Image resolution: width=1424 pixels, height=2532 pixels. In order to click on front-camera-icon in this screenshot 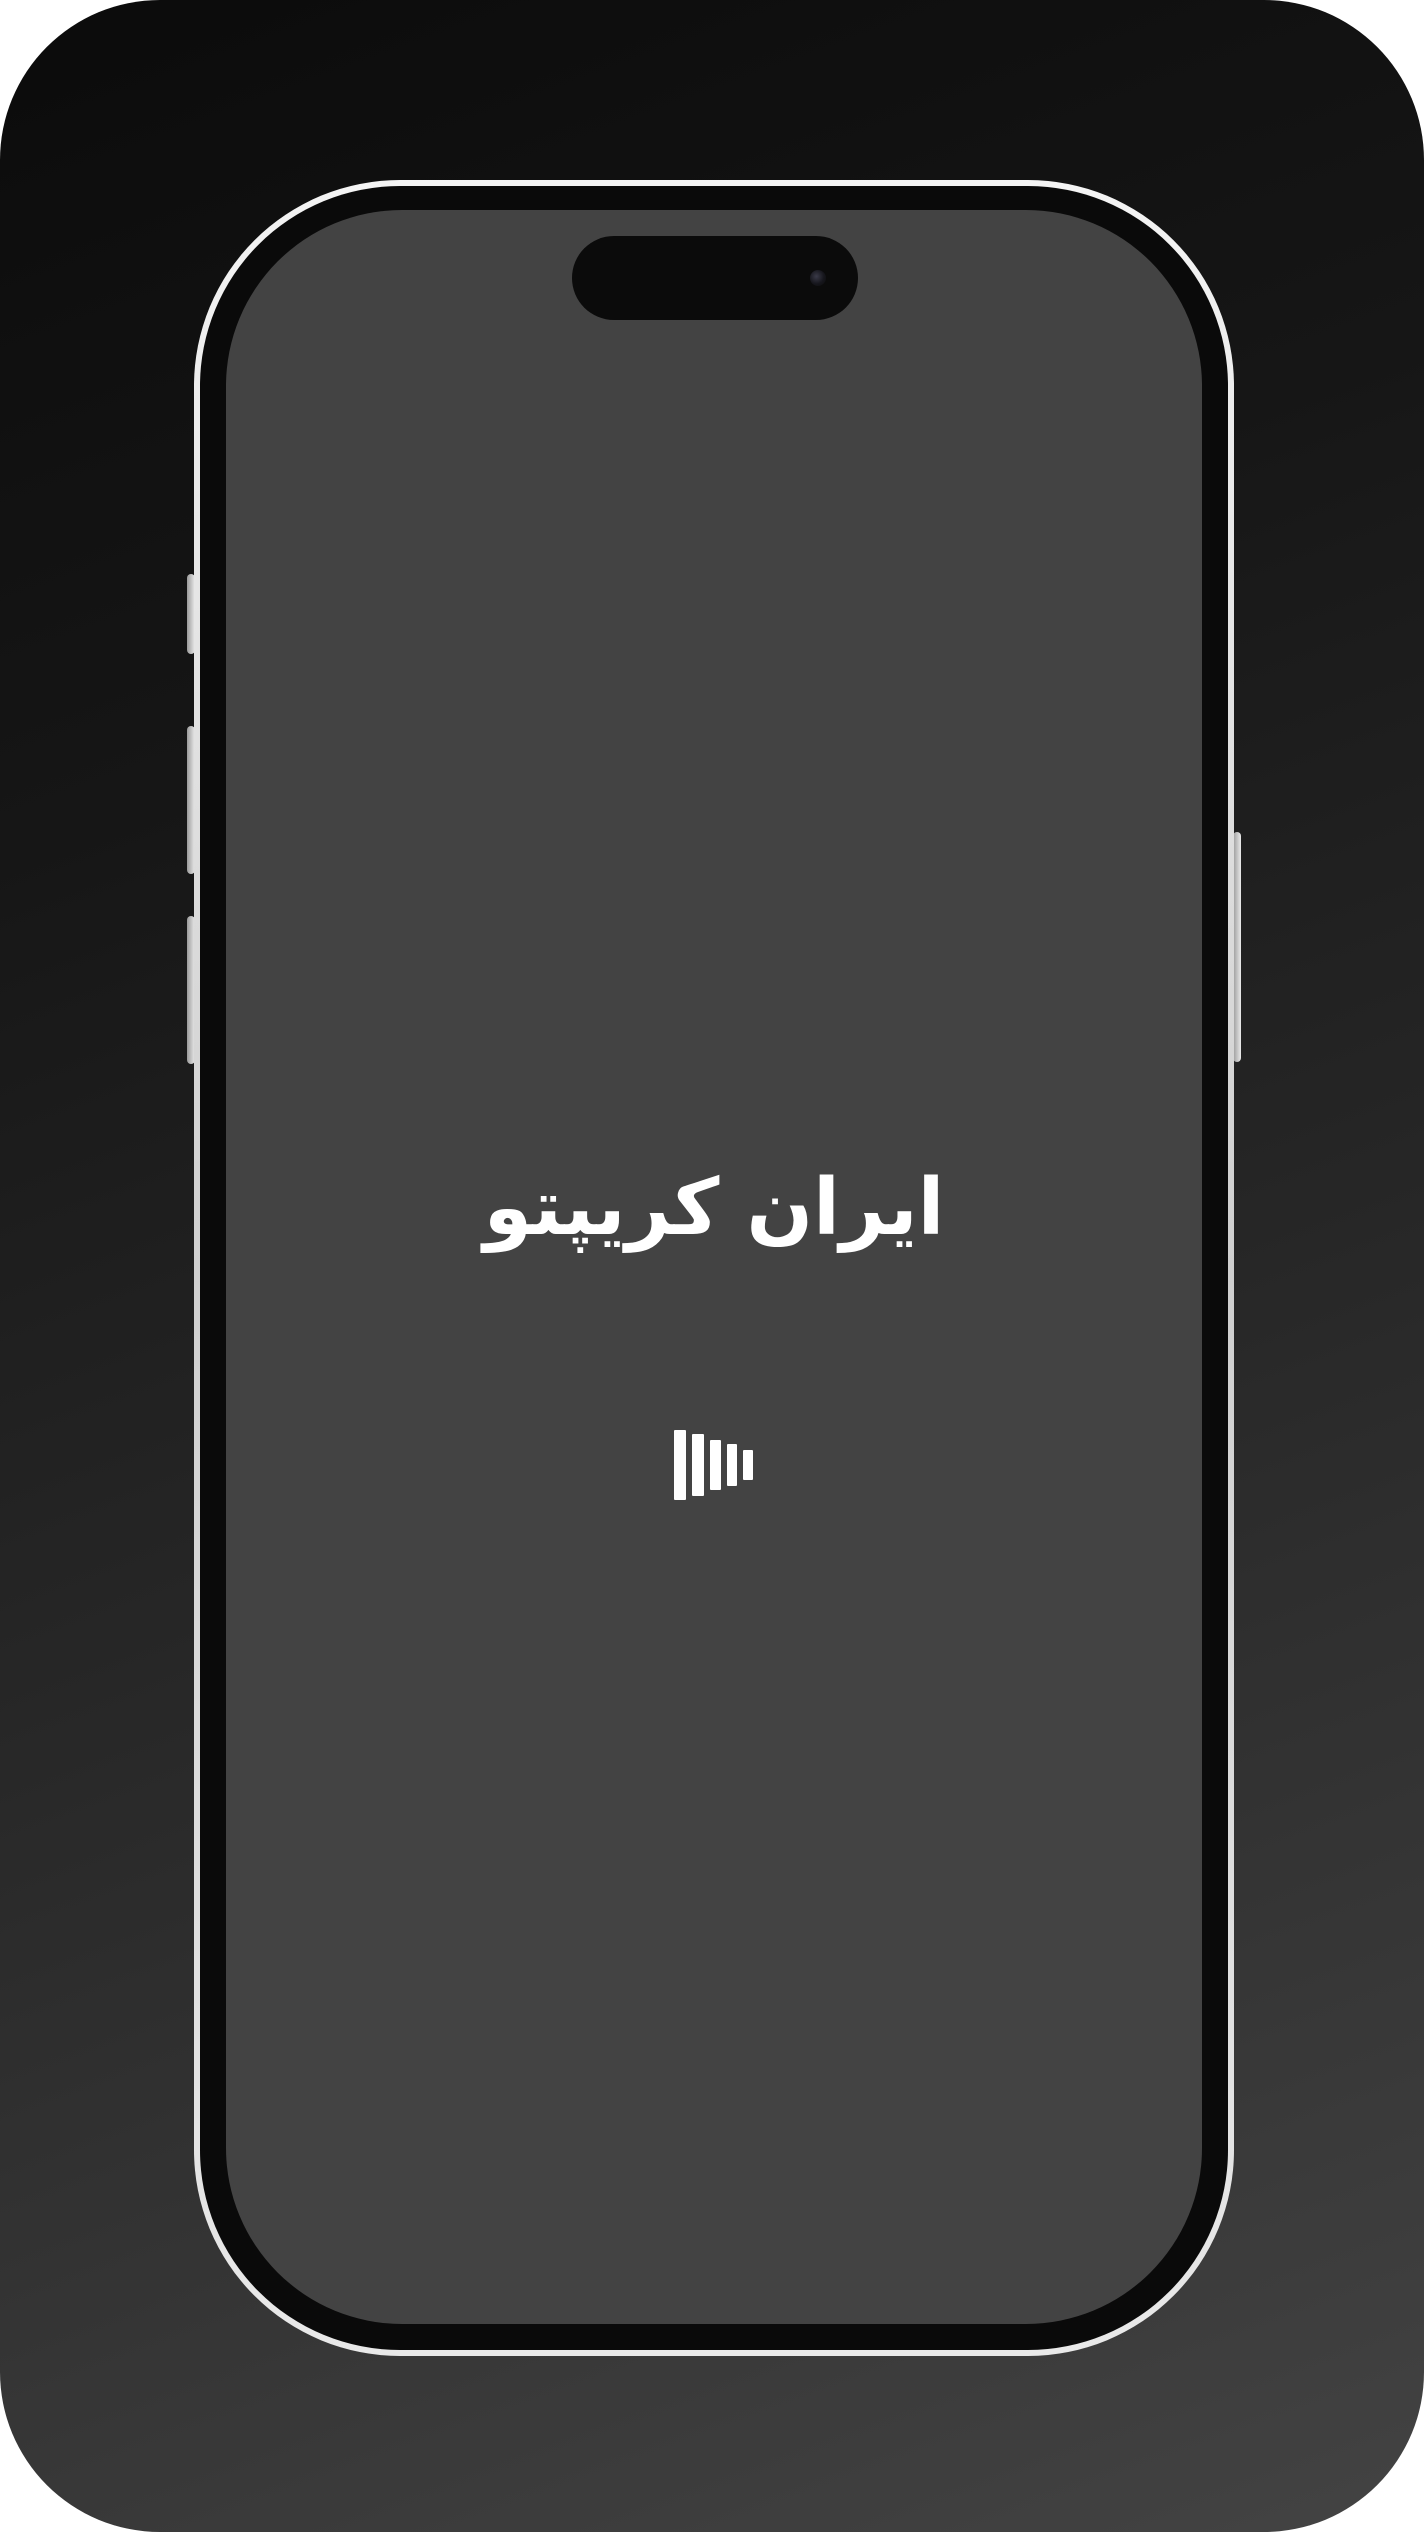, I will do `click(818, 278)`.